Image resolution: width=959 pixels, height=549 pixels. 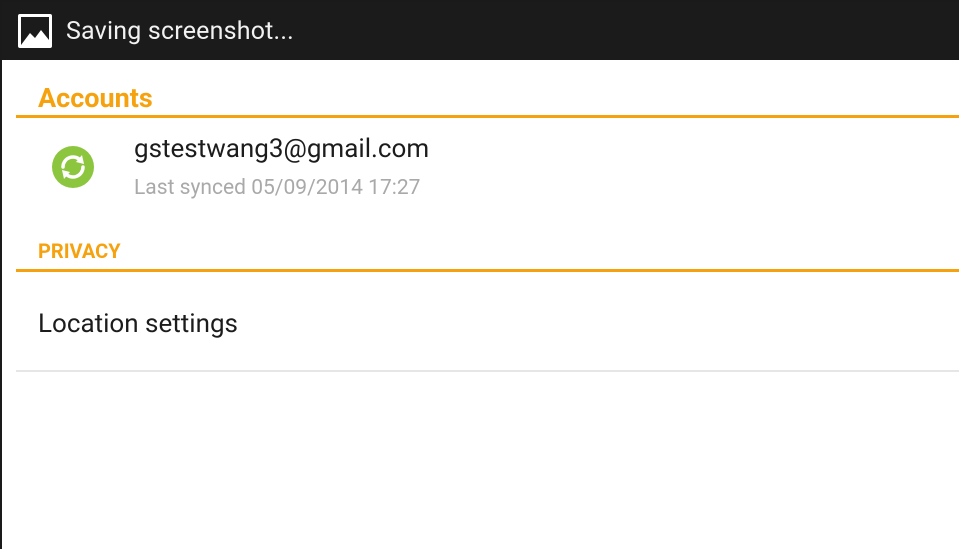 I want to click on account-last-synced: Last synced 05/09/2014 17:27, so click(x=277, y=188).